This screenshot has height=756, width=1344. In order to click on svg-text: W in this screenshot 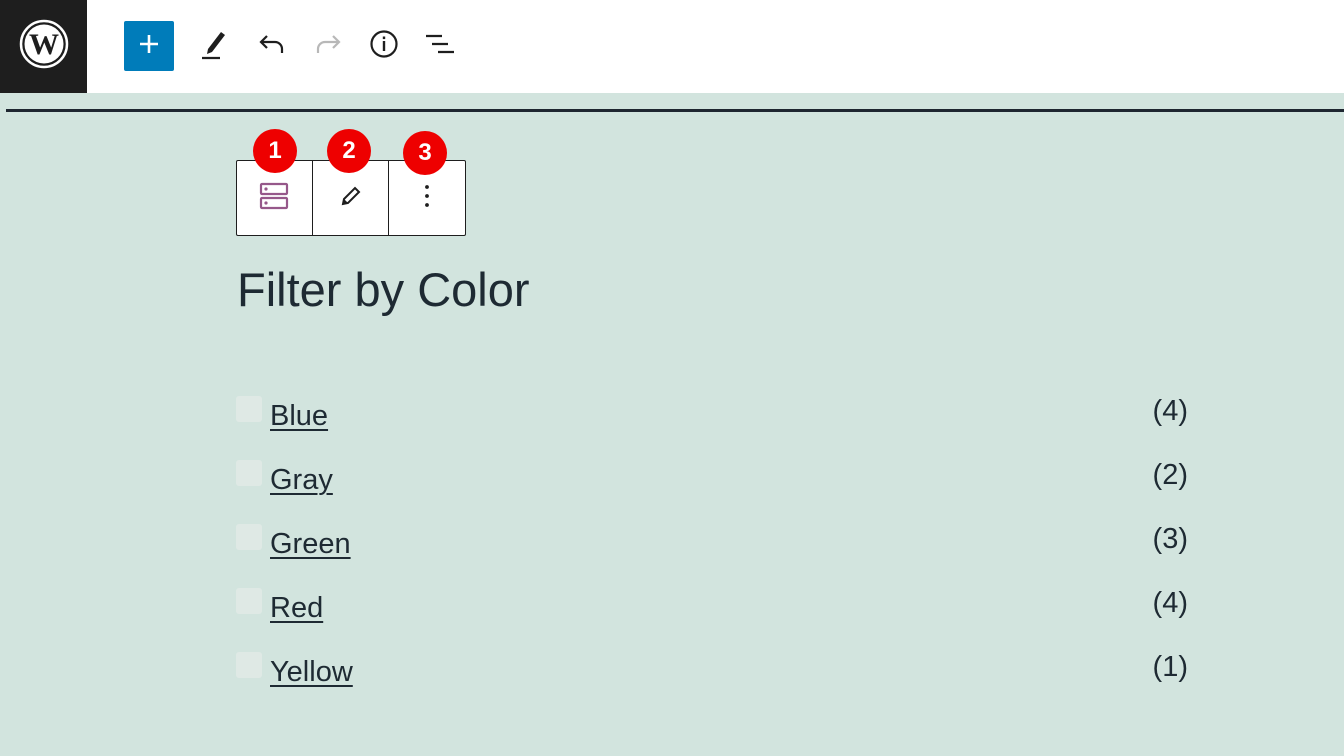, I will do `click(44, 44)`.